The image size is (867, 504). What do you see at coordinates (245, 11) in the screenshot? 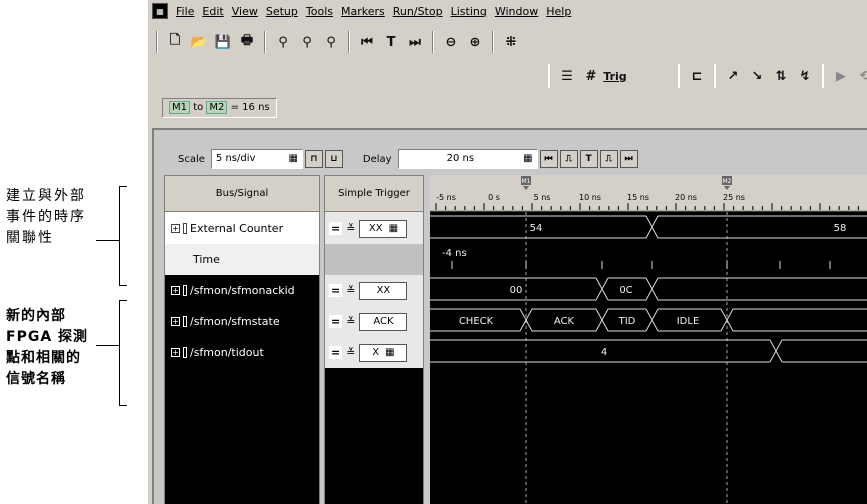
I see `menu-view: View` at bounding box center [245, 11].